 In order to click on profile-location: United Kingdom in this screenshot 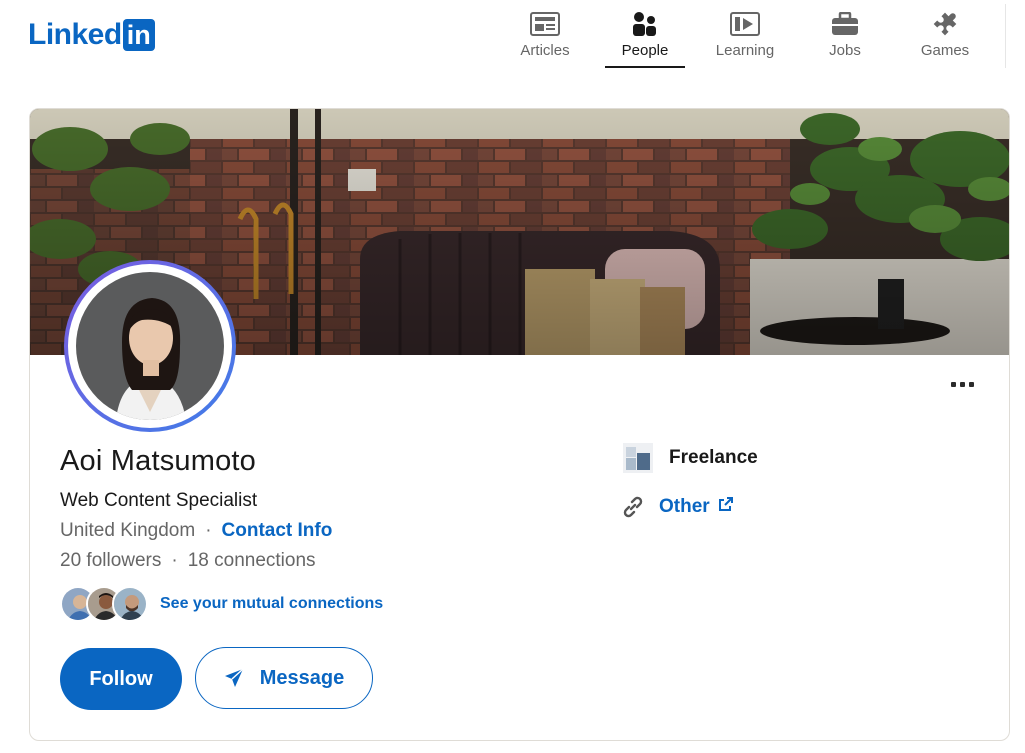, I will do `click(128, 530)`.